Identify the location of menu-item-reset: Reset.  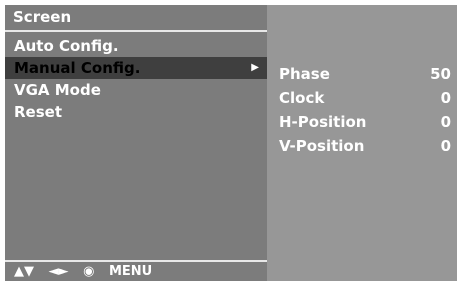
(136, 112).